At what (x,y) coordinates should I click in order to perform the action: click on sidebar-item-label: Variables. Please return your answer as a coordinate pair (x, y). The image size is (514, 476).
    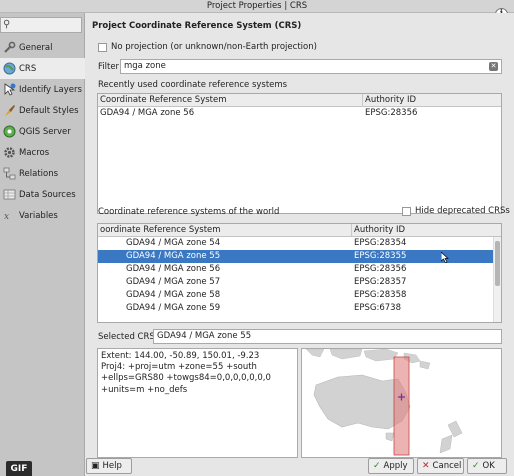
    Looking at the image, I should click on (38, 215).